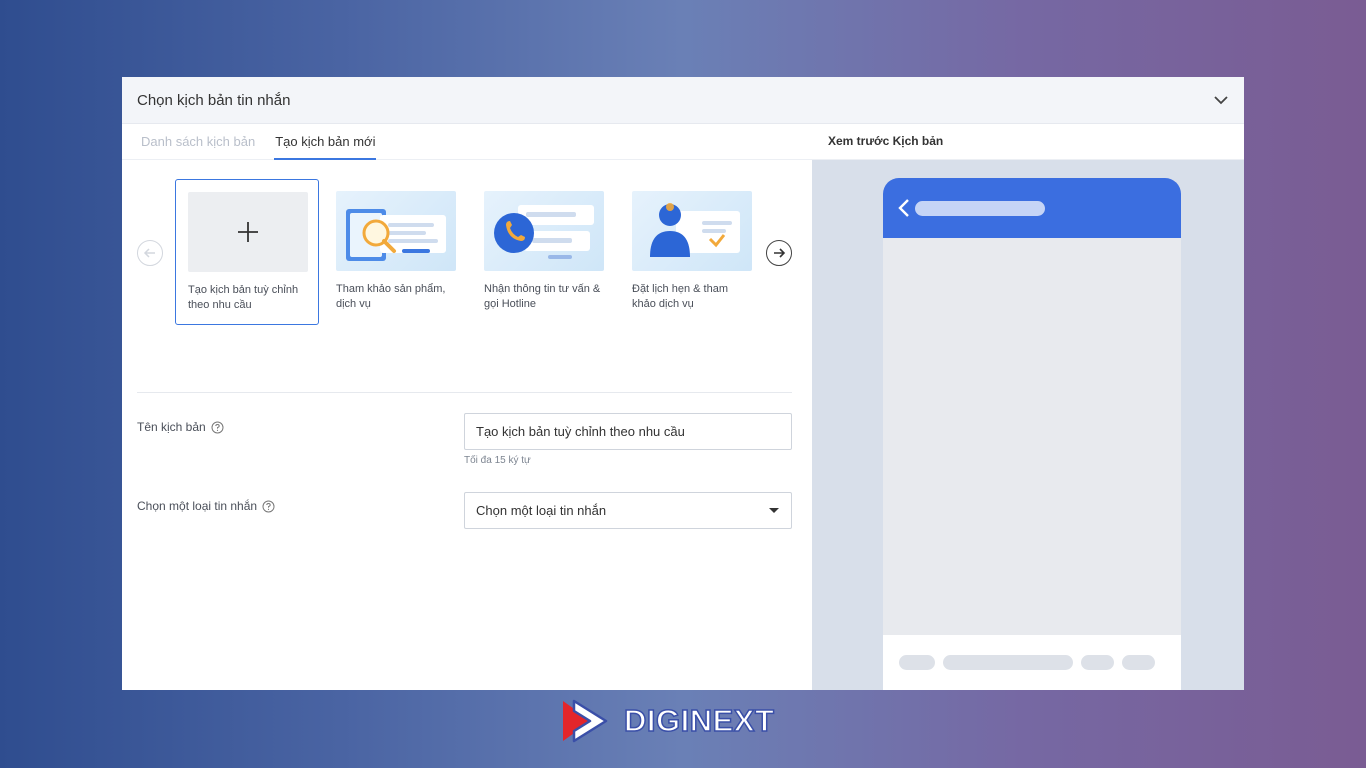  I want to click on back-chevron-icon, so click(903, 208).